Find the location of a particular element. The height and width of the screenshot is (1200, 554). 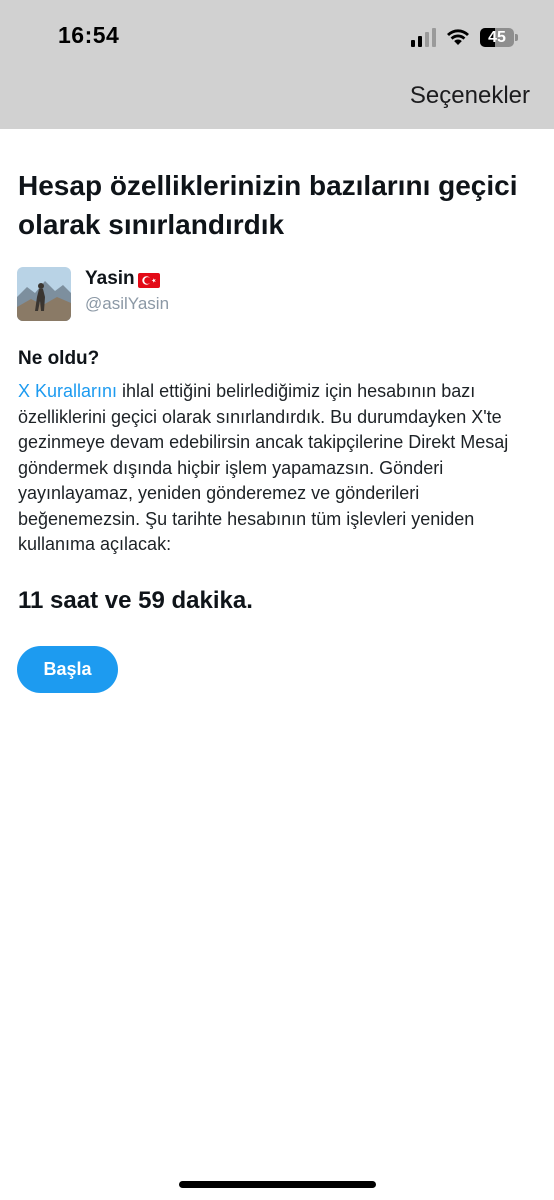

status-time: 16:54 is located at coordinates (89, 35).